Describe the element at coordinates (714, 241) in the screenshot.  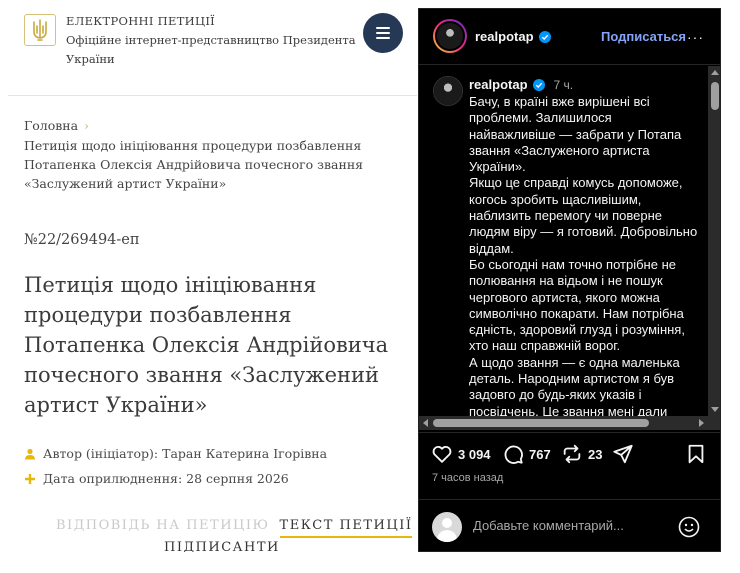
I see `vertical-scrollbar` at that location.